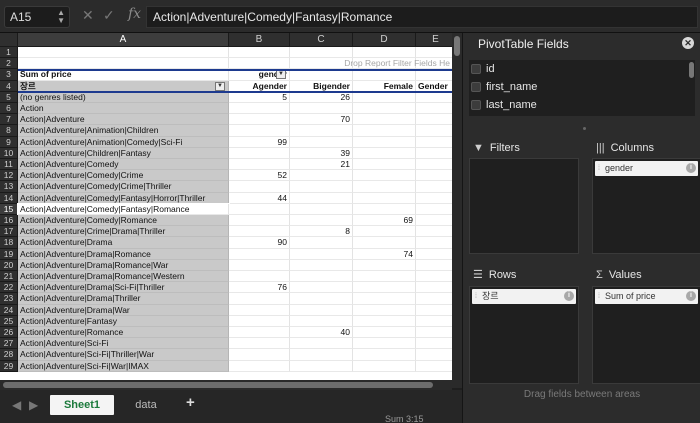  What do you see at coordinates (9, 254) in the screenshot?
I see `row-header: 19` at bounding box center [9, 254].